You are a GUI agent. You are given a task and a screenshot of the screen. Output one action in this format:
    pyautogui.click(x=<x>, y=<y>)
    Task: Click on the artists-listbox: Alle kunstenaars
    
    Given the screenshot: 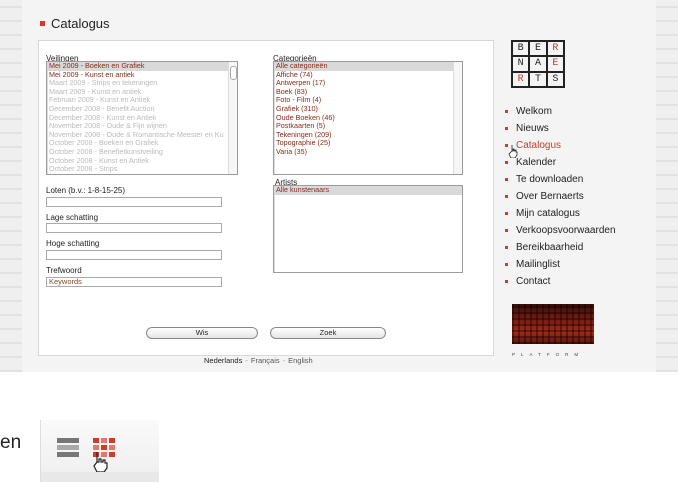 What is the action you would take?
    pyautogui.click(x=368, y=229)
    